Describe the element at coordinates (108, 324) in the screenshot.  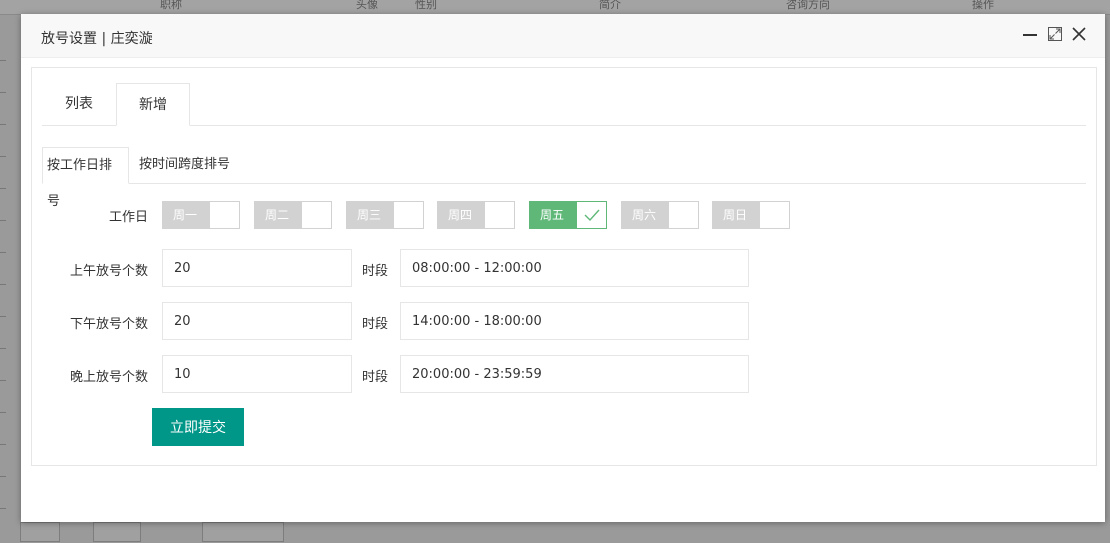
I see `afternoon-count-label: 下午放号个数` at that location.